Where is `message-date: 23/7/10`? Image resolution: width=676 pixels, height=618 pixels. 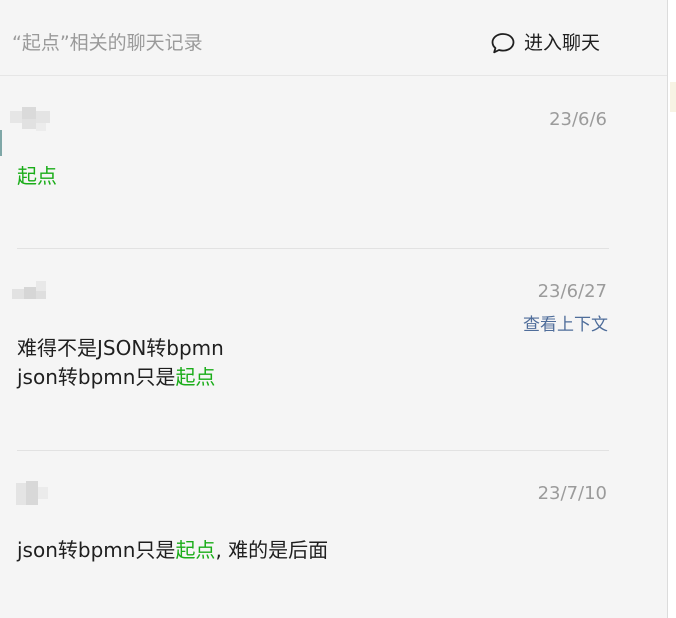 message-date: 23/7/10 is located at coordinates (572, 493).